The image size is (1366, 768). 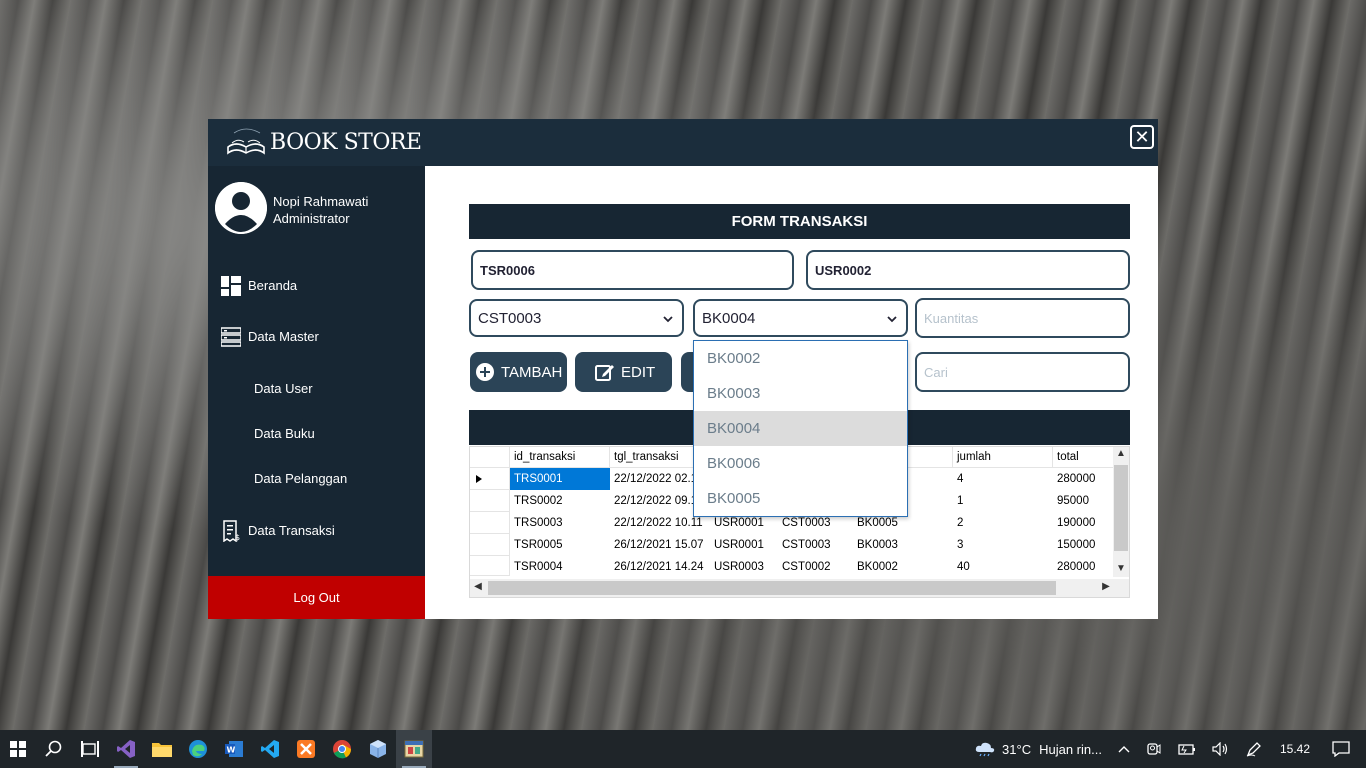 I want to click on virtualbox-taskbar-button, so click(x=378, y=749).